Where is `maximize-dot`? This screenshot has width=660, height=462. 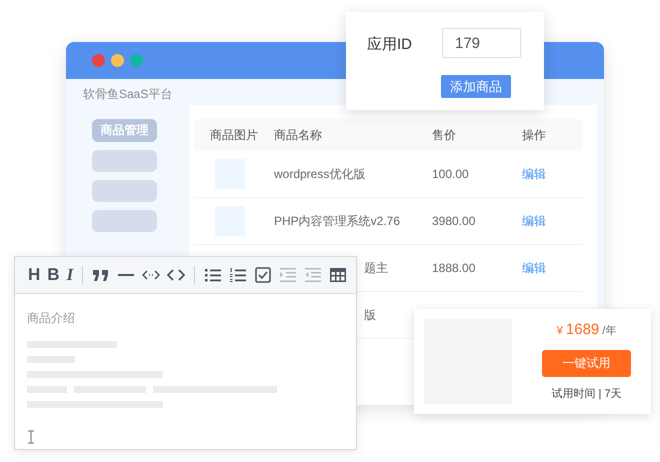 maximize-dot is located at coordinates (136, 60).